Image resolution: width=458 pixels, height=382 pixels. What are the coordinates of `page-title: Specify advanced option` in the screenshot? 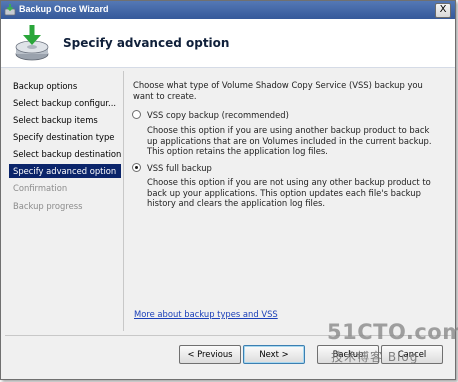 It's located at (146, 43).